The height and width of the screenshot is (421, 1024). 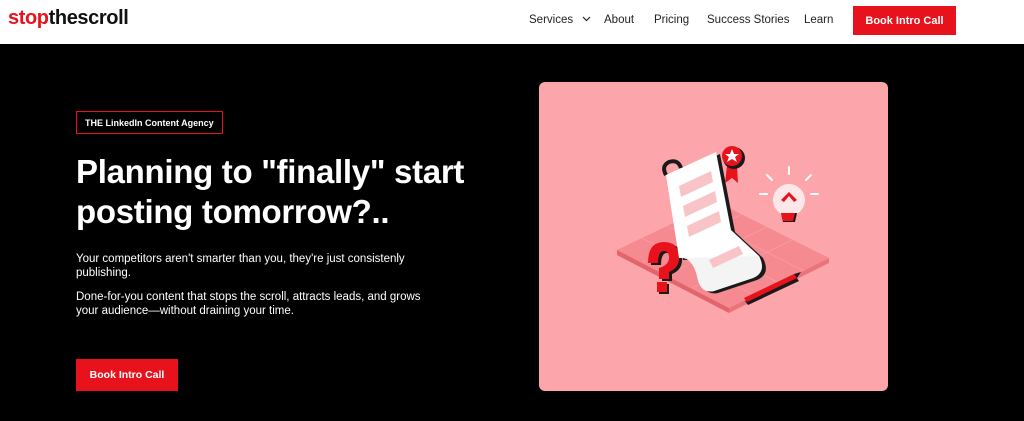 What do you see at coordinates (233, 211) in the screenshot?
I see `hero-heading-line2: posting tomorrow?..` at bounding box center [233, 211].